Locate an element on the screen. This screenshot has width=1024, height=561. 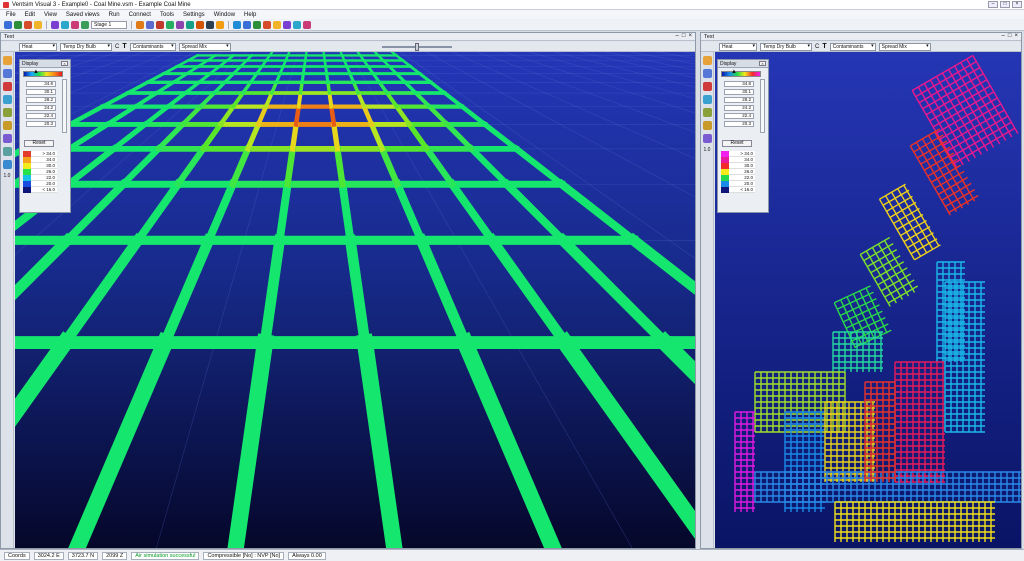
right-pane-minimize-icon: – is located at coordinates (1003, 36).